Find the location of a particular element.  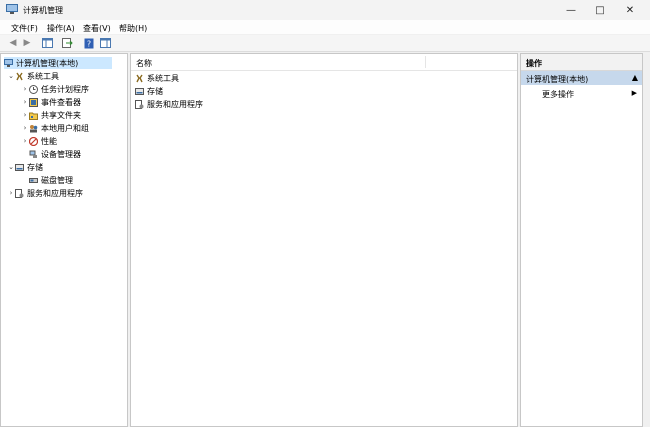

forward-button: ▶ is located at coordinates (27, 43).